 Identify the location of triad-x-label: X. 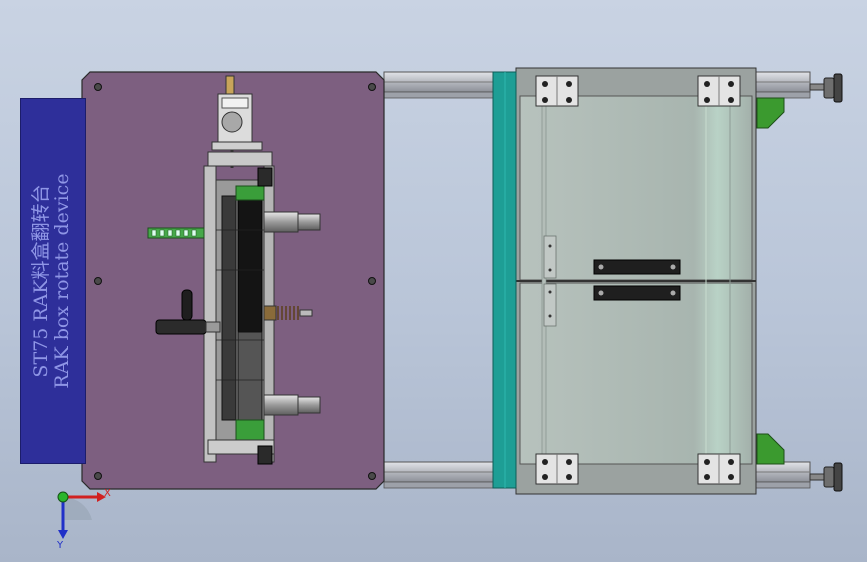
(107, 493).